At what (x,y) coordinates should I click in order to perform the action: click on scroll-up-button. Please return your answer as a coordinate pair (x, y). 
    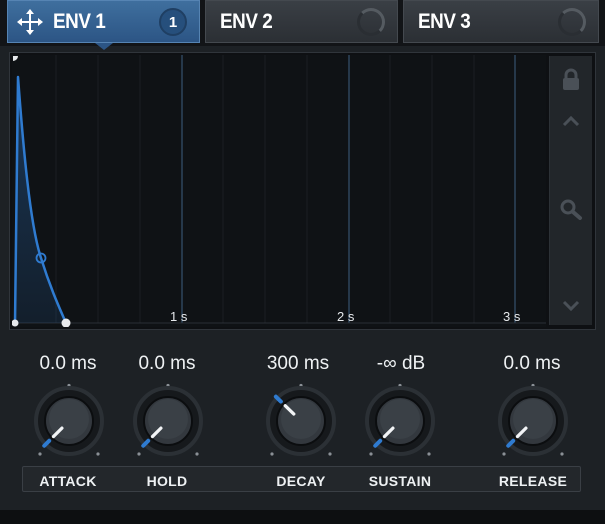
    Looking at the image, I should click on (571, 121).